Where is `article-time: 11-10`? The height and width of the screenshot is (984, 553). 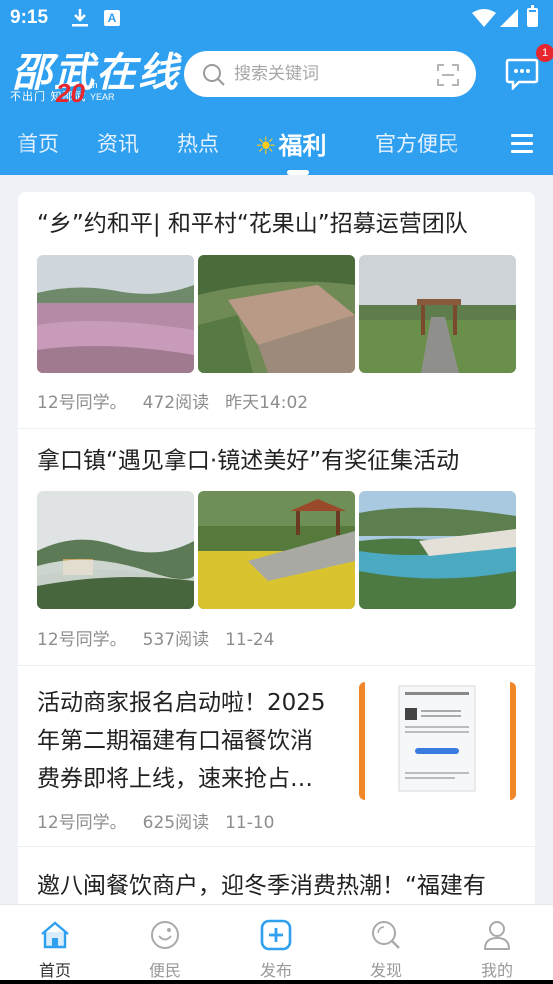 article-time: 11-10 is located at coordinates (250, 823).